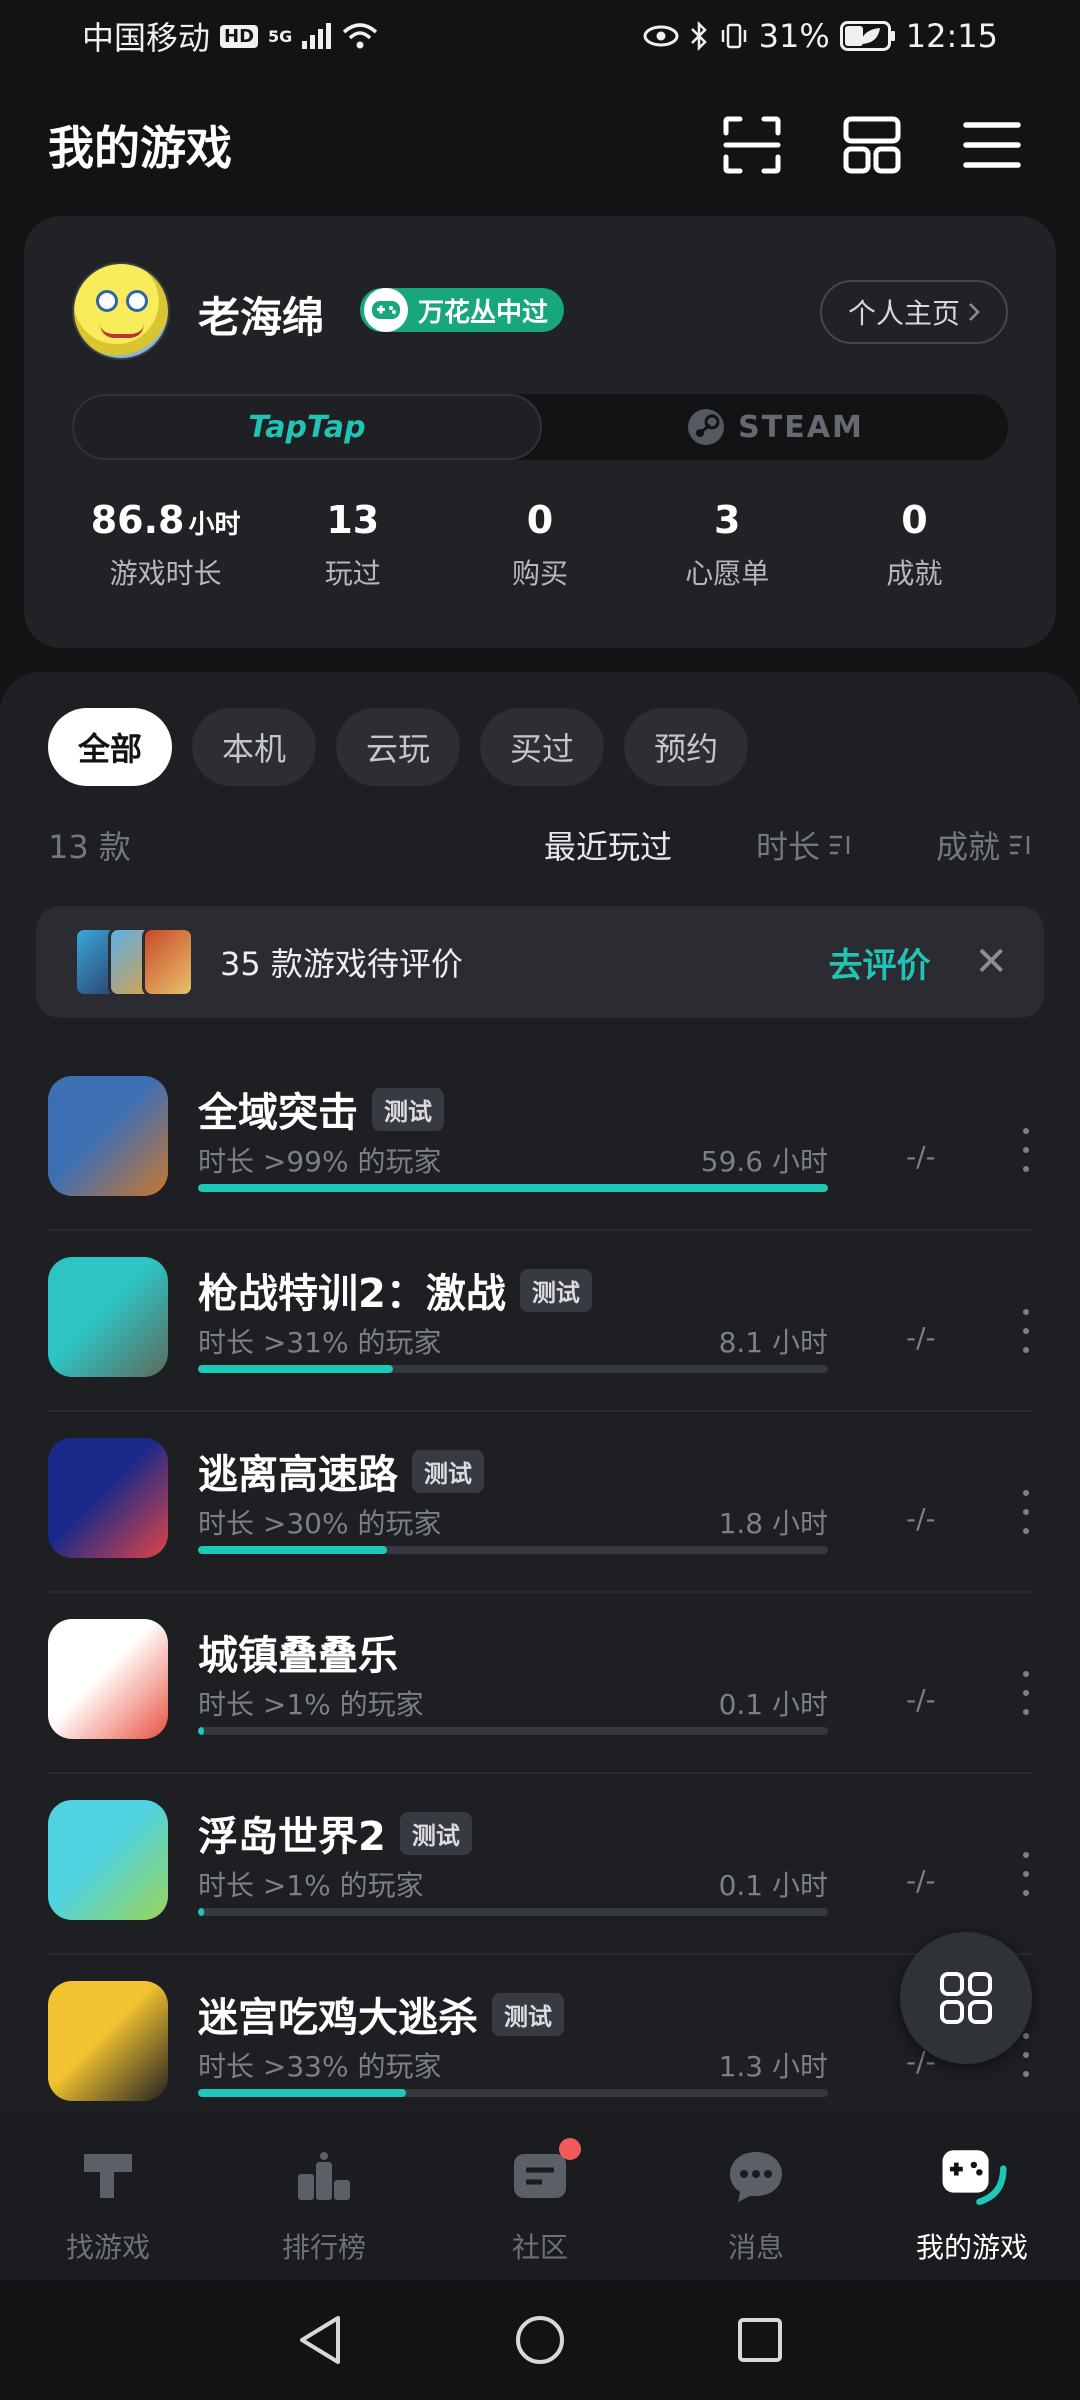 Image resolution: width=1080 pixels, height=2400 pixels. What do you see at coordinates (134, 962) in the screenshot?
I see `pending-review-icons` at bounding box center [134, 962].